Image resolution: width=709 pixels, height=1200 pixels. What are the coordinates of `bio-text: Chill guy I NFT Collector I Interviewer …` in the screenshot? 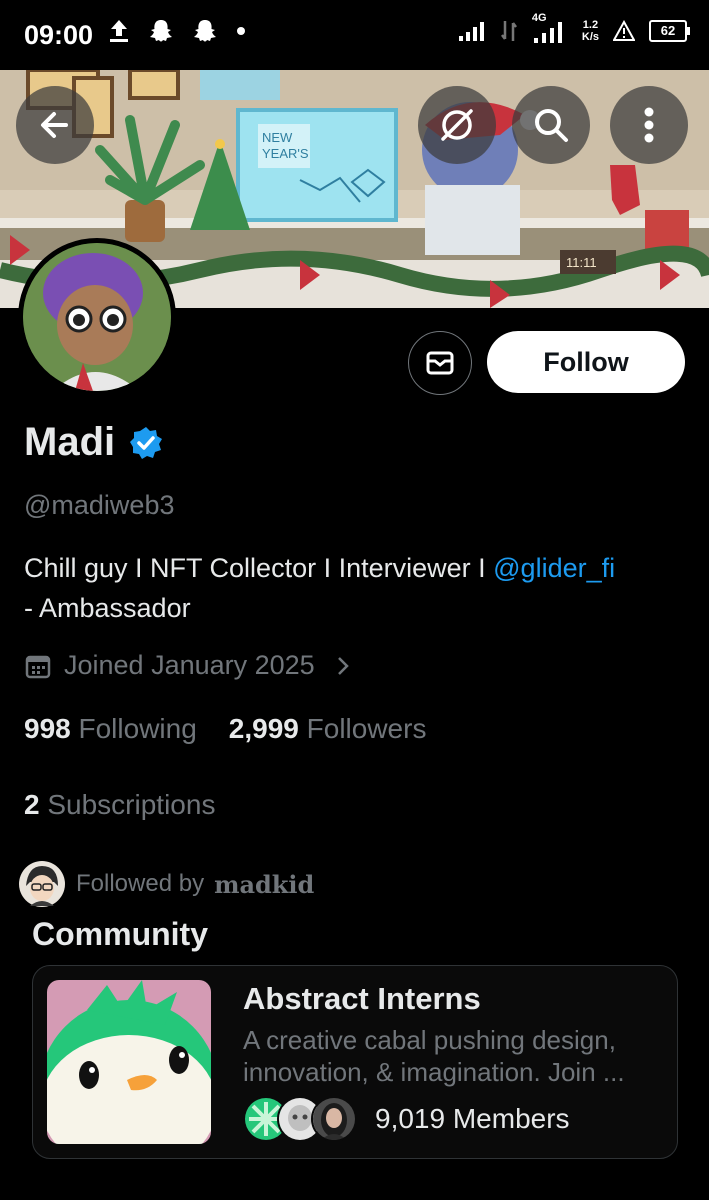 It's located at (259, 568).